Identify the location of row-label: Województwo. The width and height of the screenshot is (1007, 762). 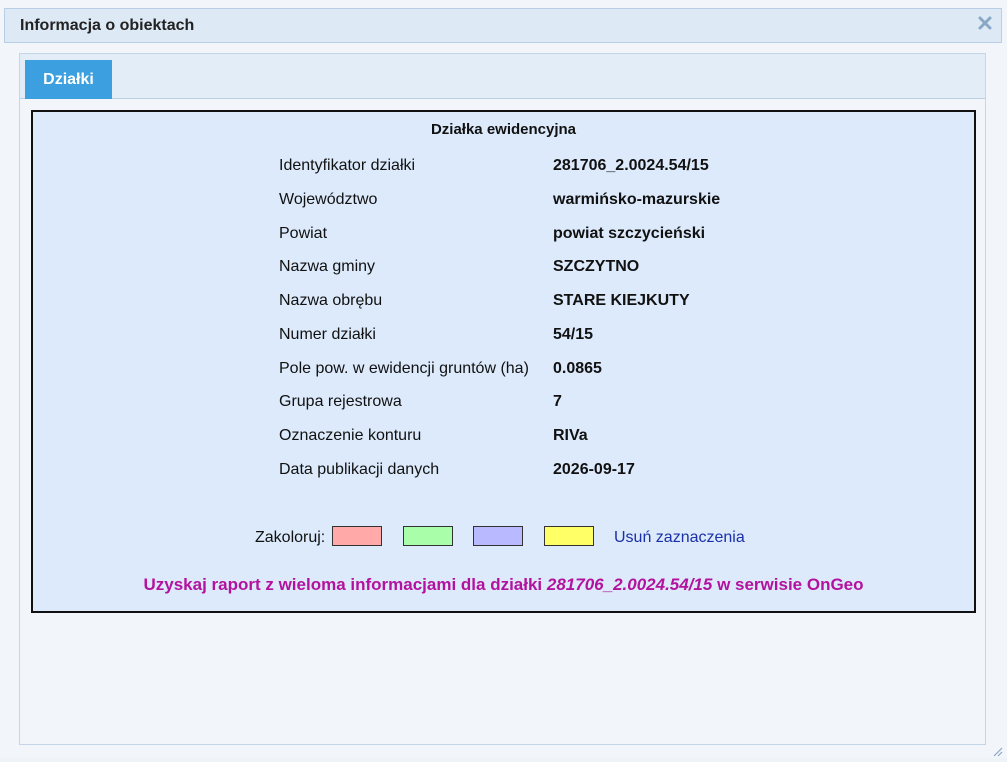
(328, 199).